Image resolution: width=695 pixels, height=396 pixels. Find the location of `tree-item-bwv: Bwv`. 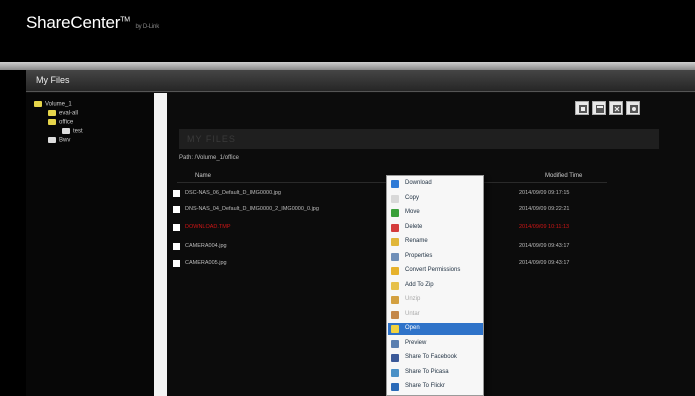

tree-item-bwv: Bwv is located at coordinates (59, 140).